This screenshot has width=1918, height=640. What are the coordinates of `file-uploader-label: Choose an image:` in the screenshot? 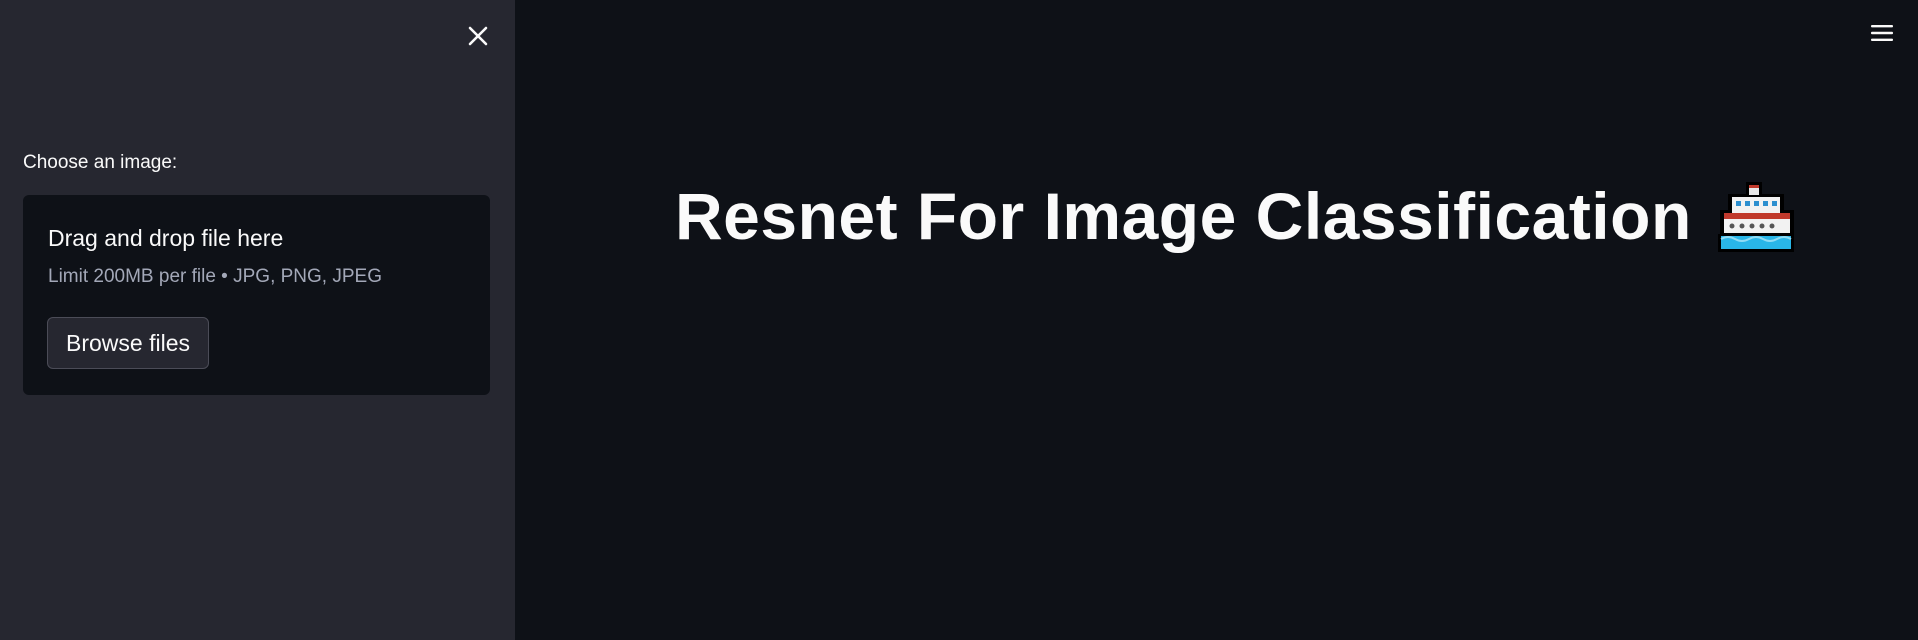 It's located at (100, 162).